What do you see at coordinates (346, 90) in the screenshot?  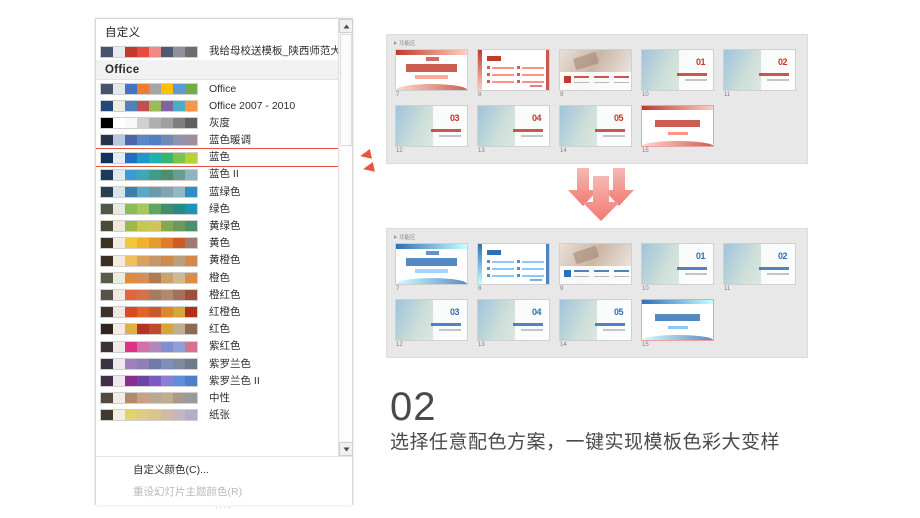 I see `scrollbar-thumb` at bounding box center [346, 90].